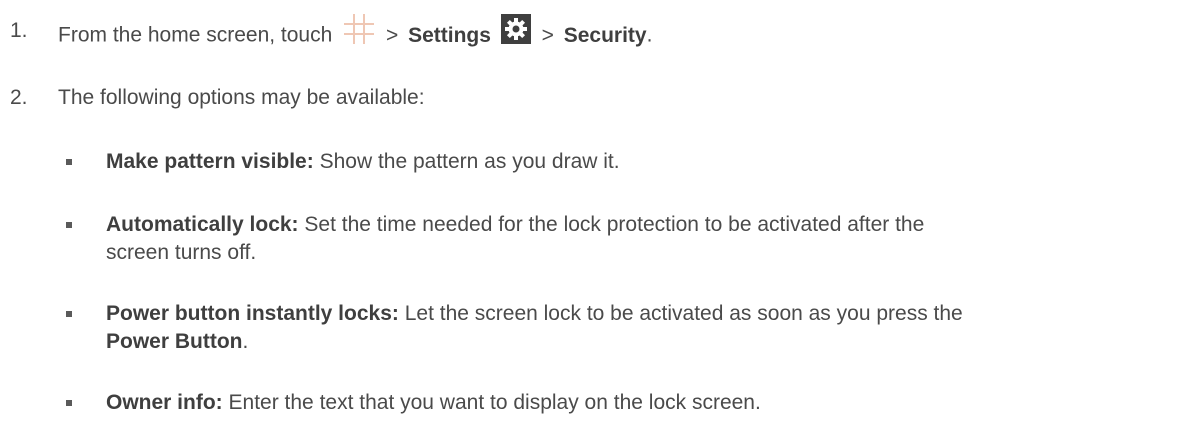 This screenshot has height=428, width=1202. Describe the element at coordinates (359, 33) in the screenshot. I see `apps-grid-icon` at that location.